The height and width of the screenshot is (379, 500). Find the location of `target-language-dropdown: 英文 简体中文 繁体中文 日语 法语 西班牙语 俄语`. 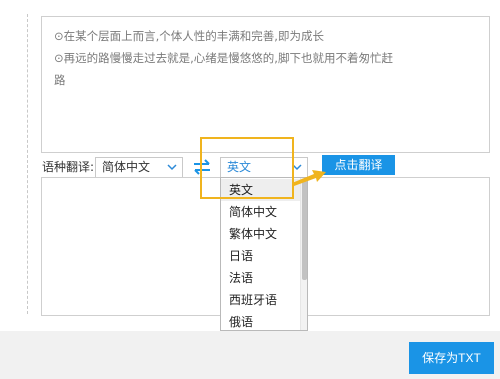

target-language-dropdown: 英文 简体中文 繁体中文 日语 法语 西班牙语 俄语 is located at coordinates (264, 254).